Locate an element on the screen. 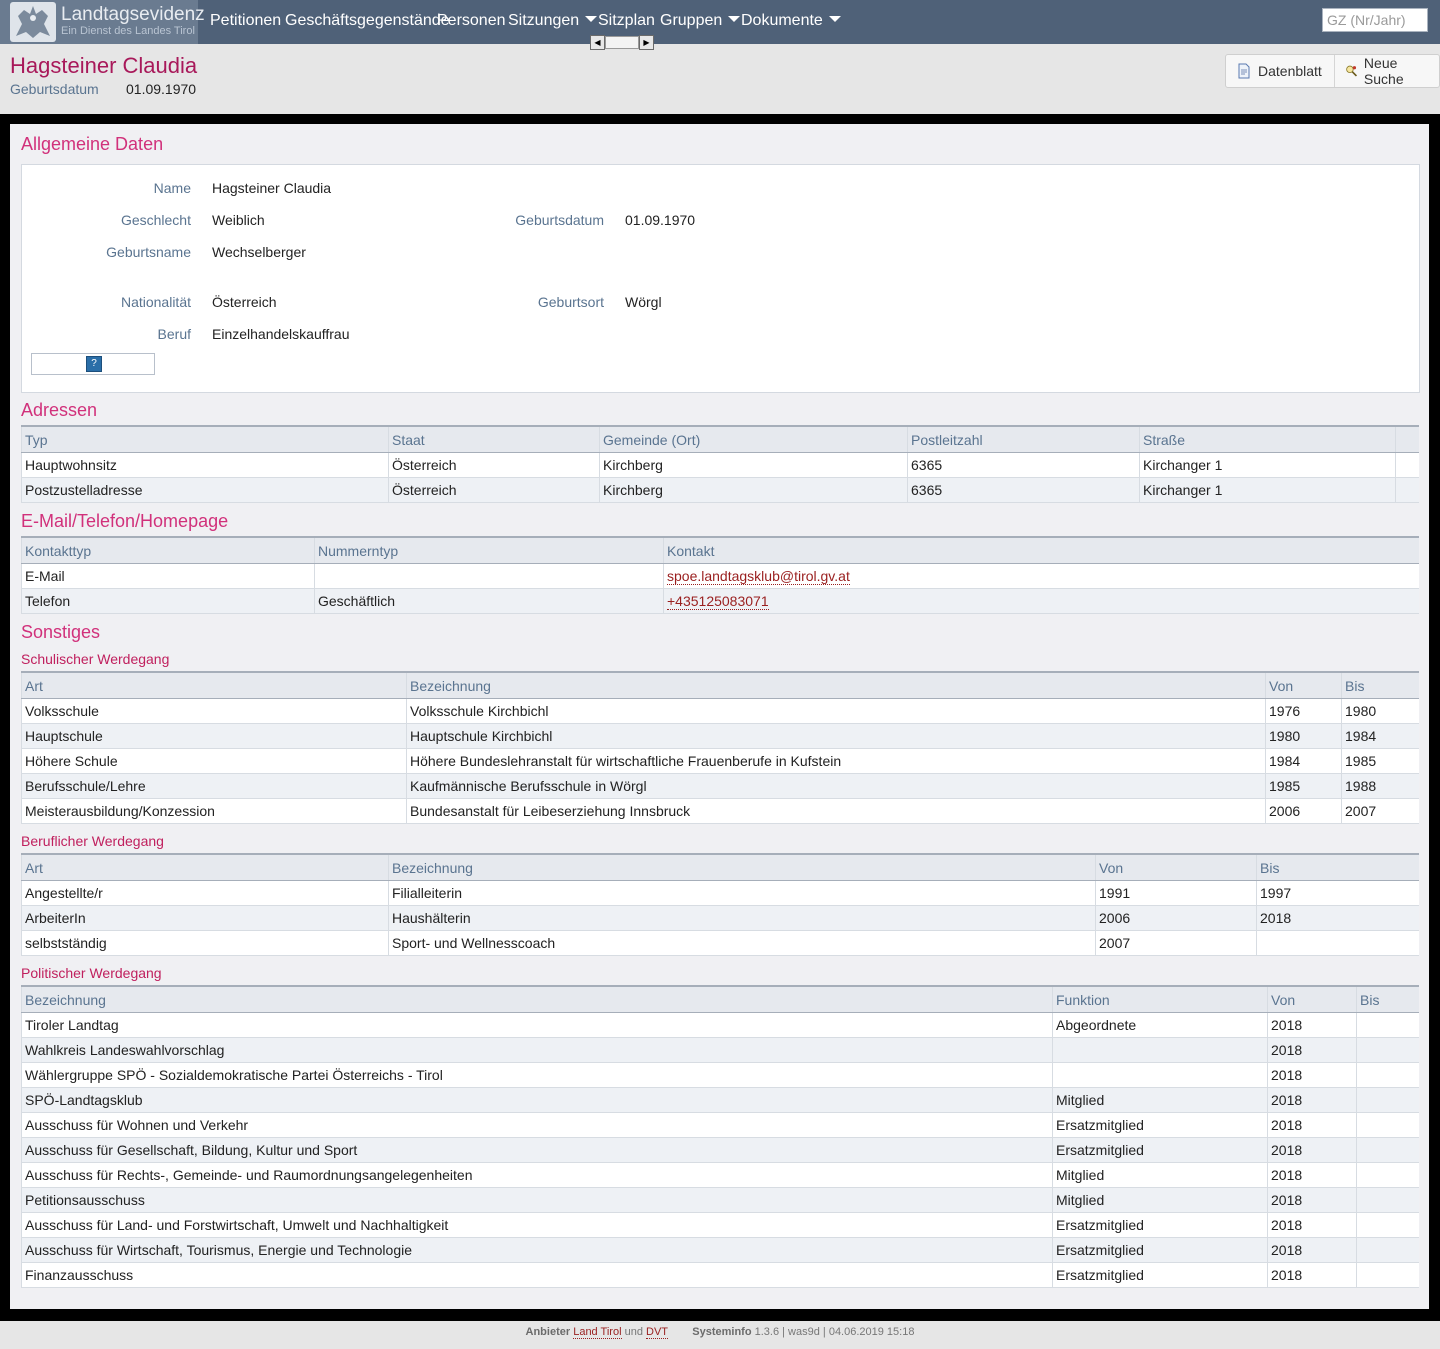 This screenshot has height=1349, width=1440. cell: Tiroler Landtag is located at coordinates (537, 1025).